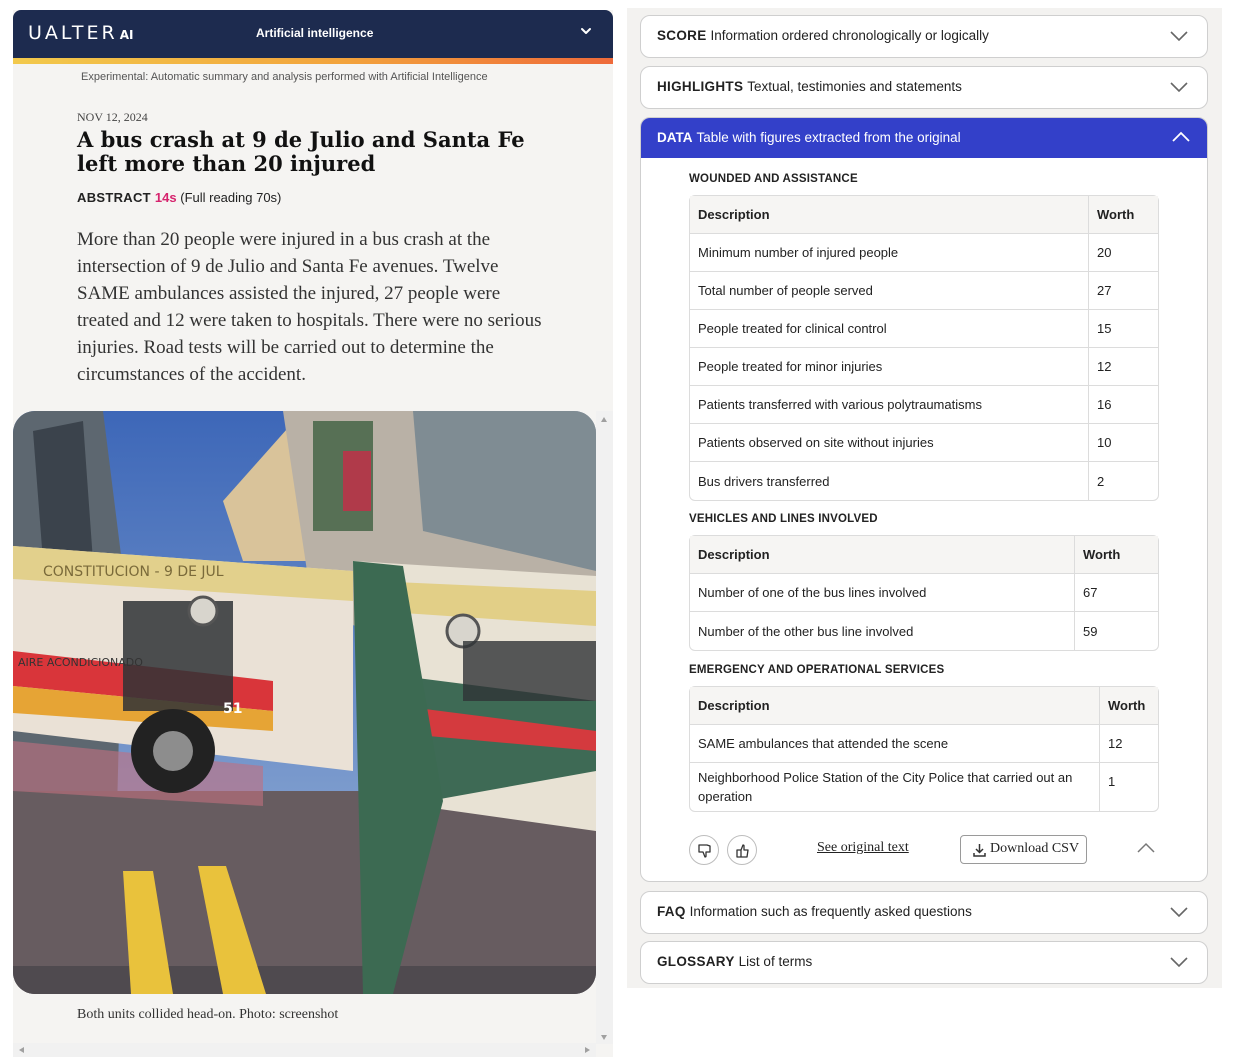 This screenshot has height=1057, width=1246. What do you see at coordinates (232, 709) in the screenshot?
I see `photo-bus-number: 51` at bounding box center [232, 709].